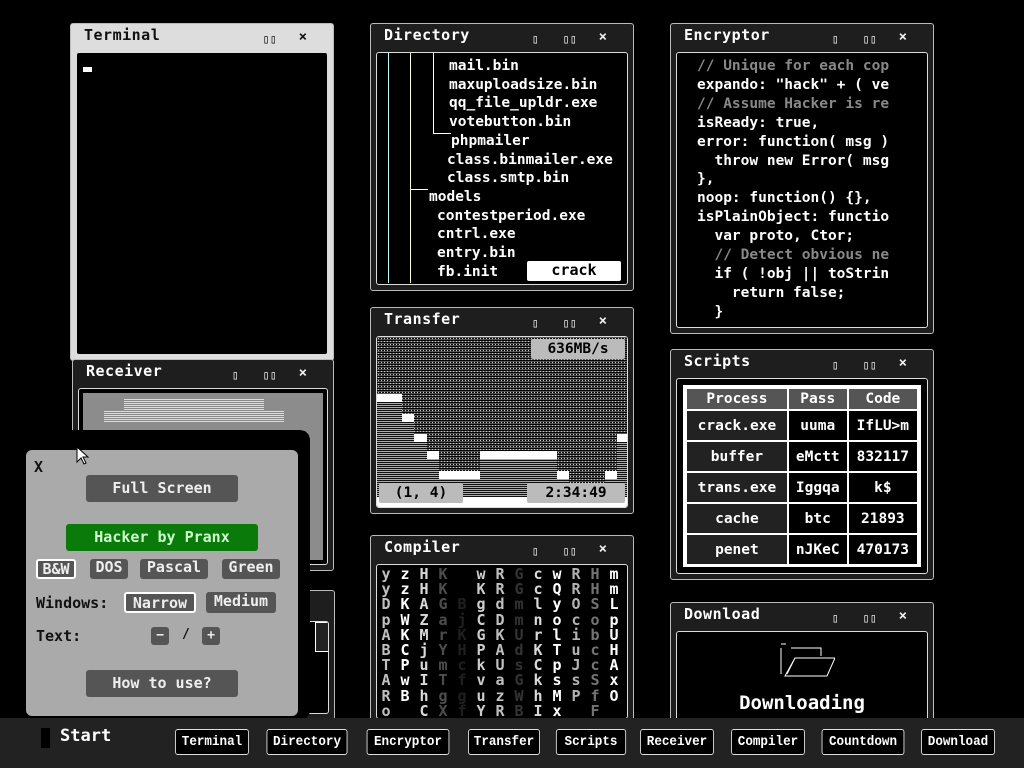 This screenshot has height=768, width=1024. What do you see at coordinates (502, 322) in the screenshot?
I see `transfer-titlebar: Transfer ▯ ▯▯ ×` at bounding box center [502, 322].